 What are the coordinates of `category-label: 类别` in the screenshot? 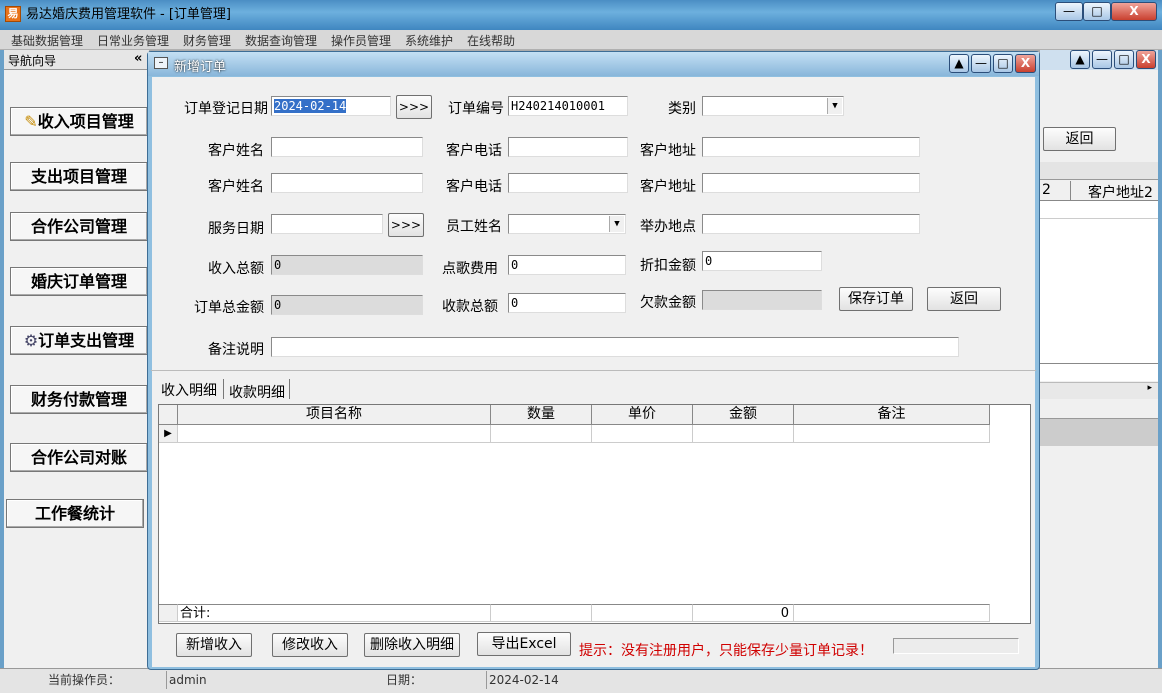 It's located at (682, 109).